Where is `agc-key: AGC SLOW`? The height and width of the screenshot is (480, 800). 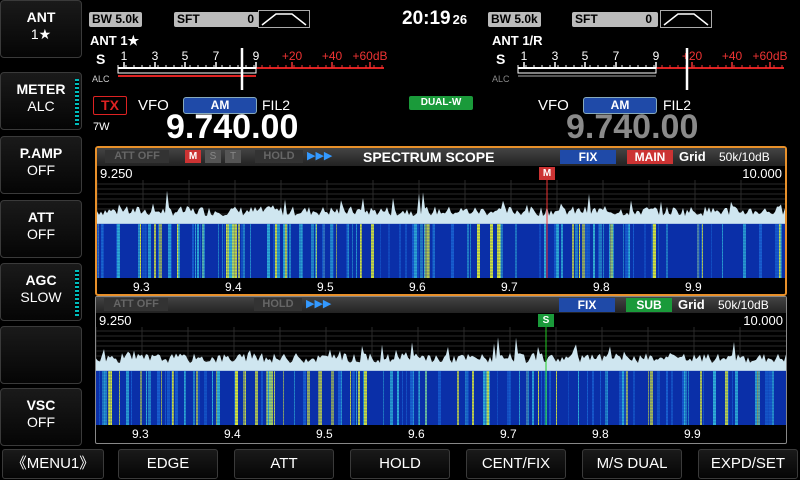 agc-key: AGC SLOW is located at coordinates (41, 292).